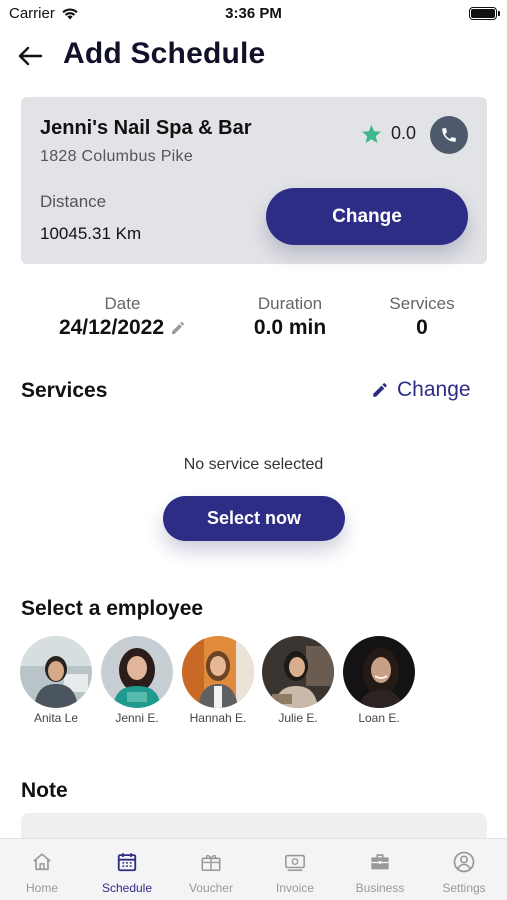 The image size is (507, 900). What do you see at coordinates (434, 389) in the screenshot?
I see `change-services-label: Change` at bounding box center [434, 389].